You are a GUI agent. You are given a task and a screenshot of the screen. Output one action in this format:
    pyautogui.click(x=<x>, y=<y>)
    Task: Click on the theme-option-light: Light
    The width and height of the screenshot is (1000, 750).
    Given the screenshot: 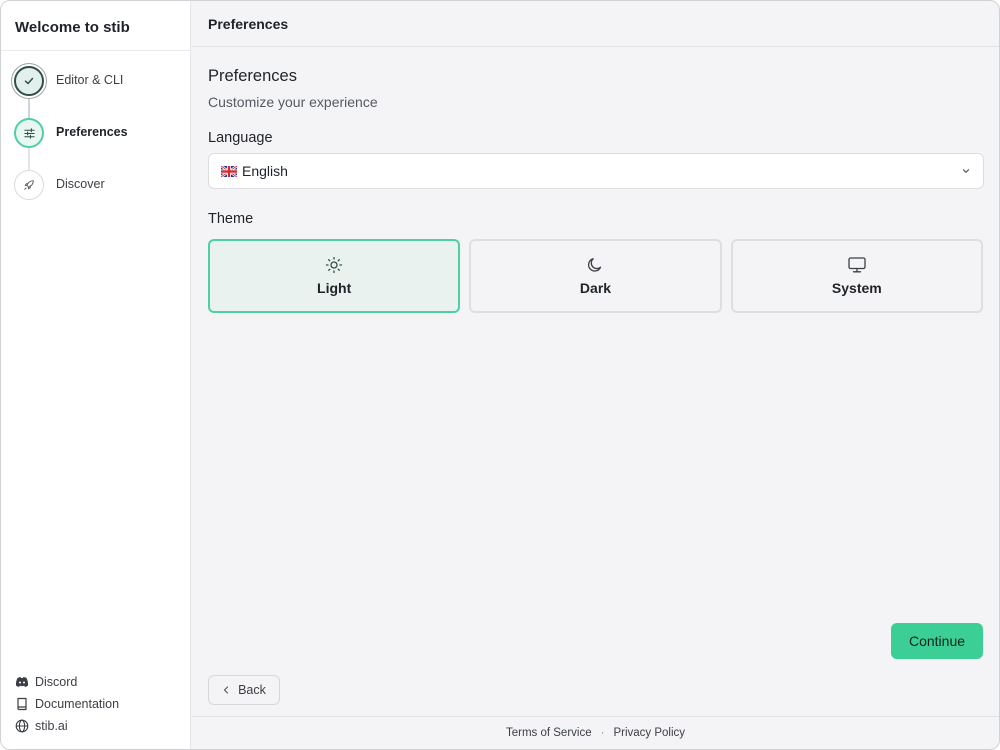 What is the action you would take?
    pyautogui.click(x=334, y=276)
    